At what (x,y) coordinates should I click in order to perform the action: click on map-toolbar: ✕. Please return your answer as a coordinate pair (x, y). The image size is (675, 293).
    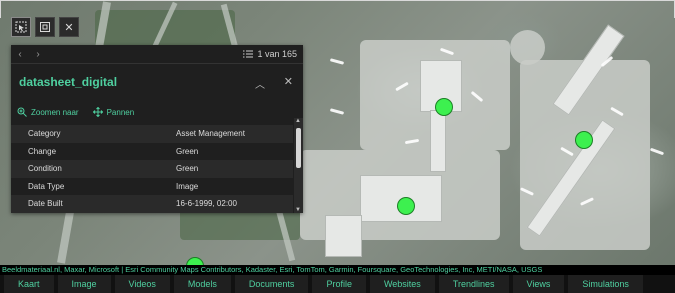
    Looking at the image, I should click on (45, 28).